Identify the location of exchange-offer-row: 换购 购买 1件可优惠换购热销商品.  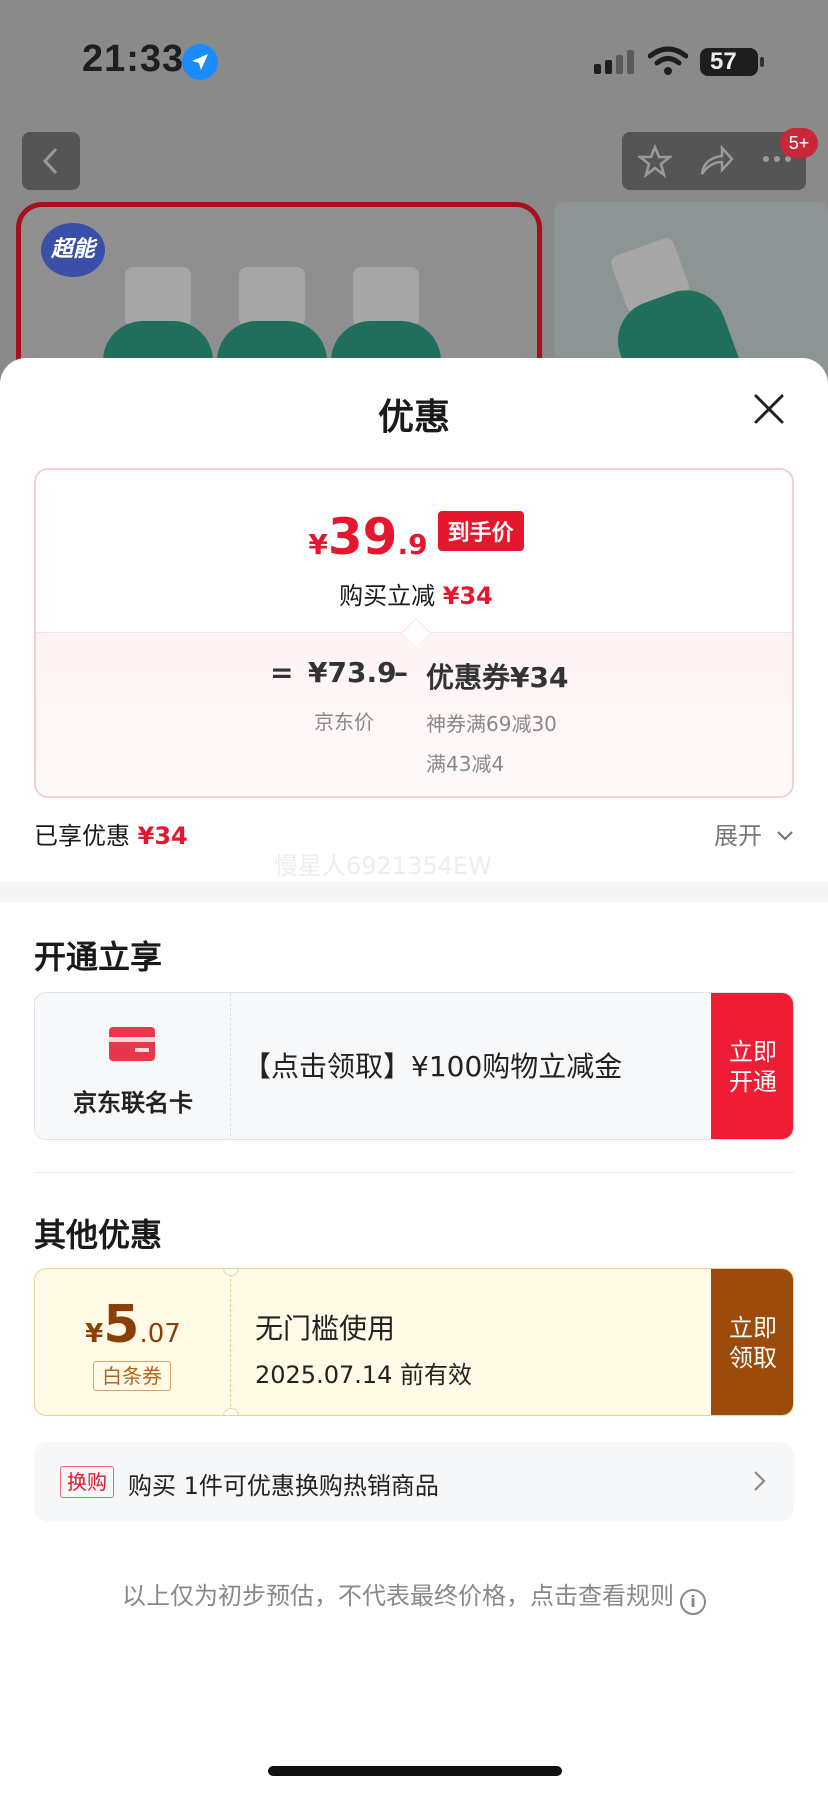
(414, 1482).